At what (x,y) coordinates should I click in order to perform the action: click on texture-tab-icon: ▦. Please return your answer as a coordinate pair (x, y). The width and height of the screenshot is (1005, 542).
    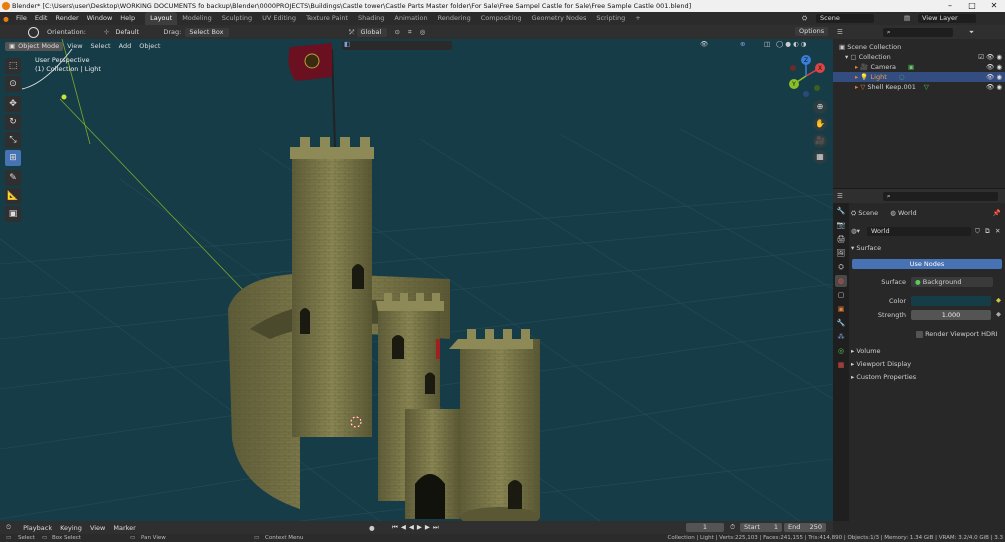
    Looking at the image, I should click on (841, 365).